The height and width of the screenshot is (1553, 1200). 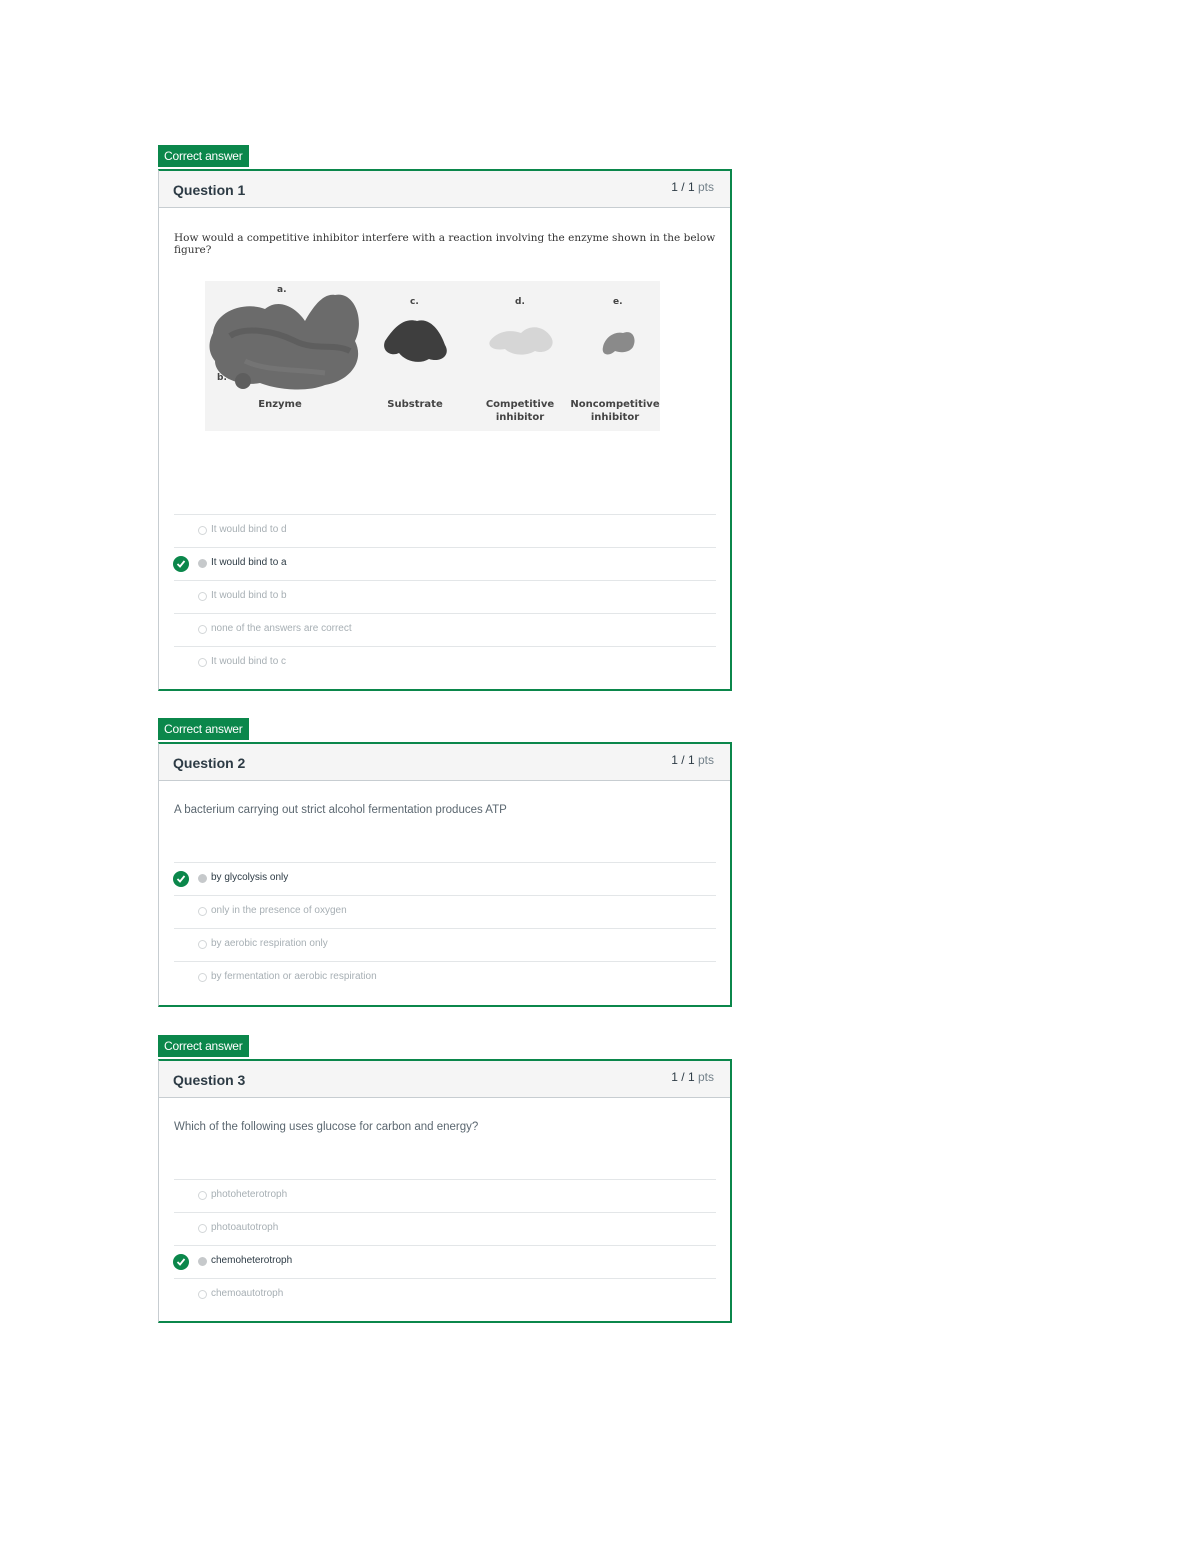 What do you see at coordinates (520, 411) in the screenshot?
I see `figure-label-competitive-inhibitor: Competitive inhibitor` at bounding box center [520, 411].